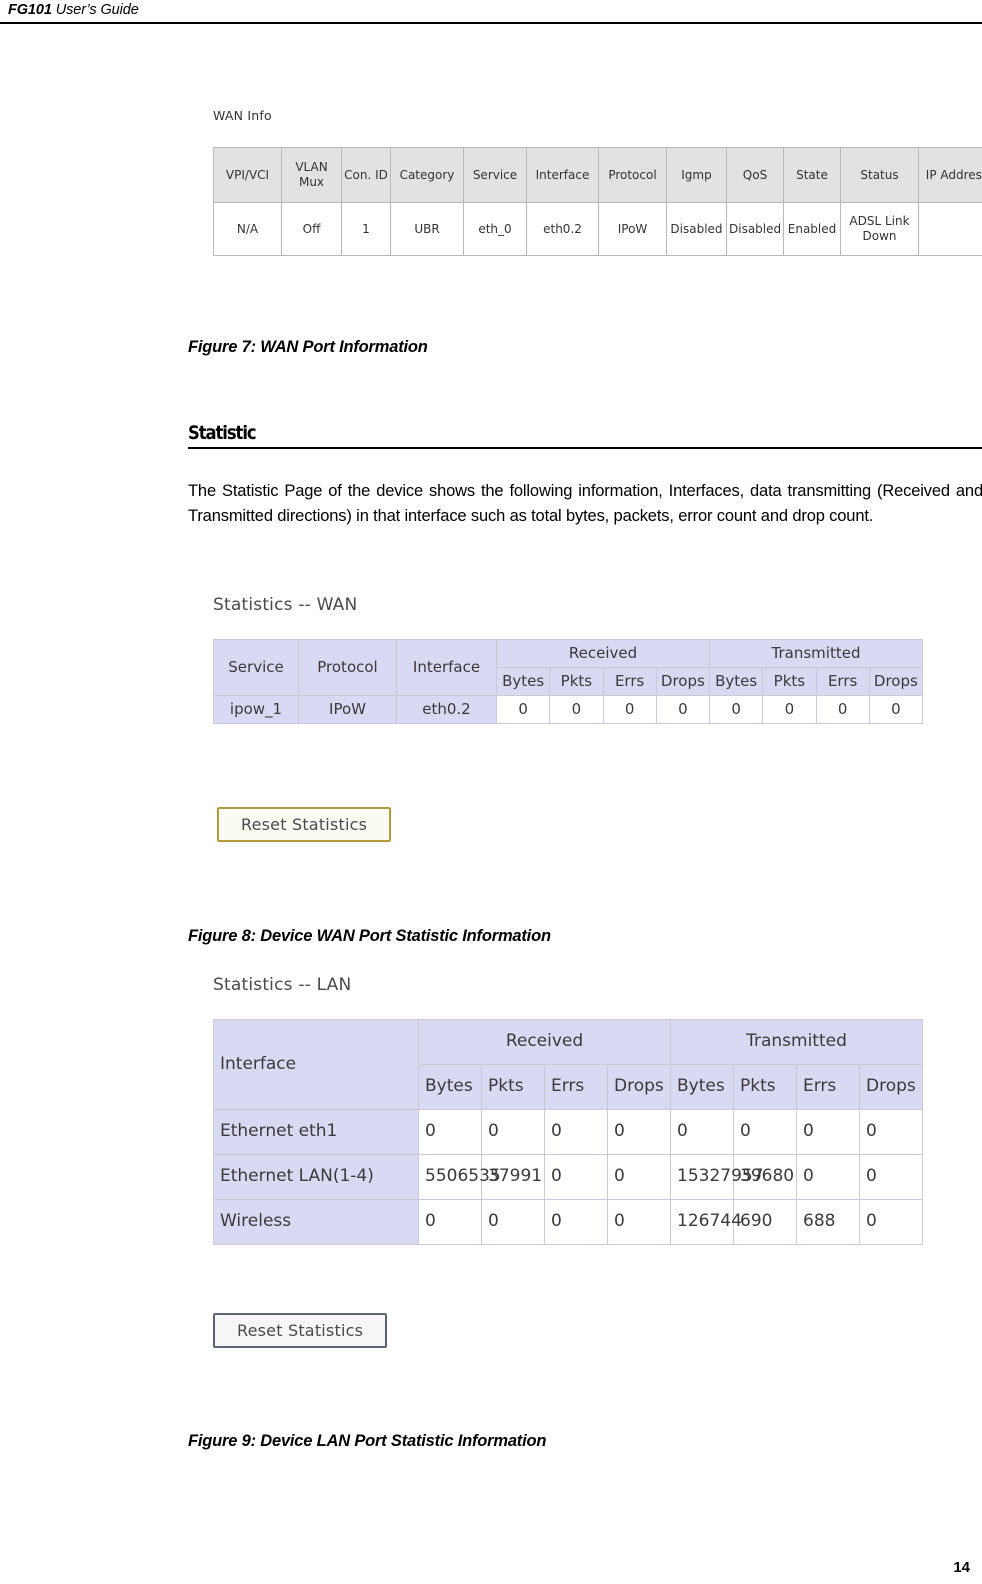 The height and width of the screenshot is (1584, 982). I want to click on col-ip-address: IP Address, so click(950, 175).